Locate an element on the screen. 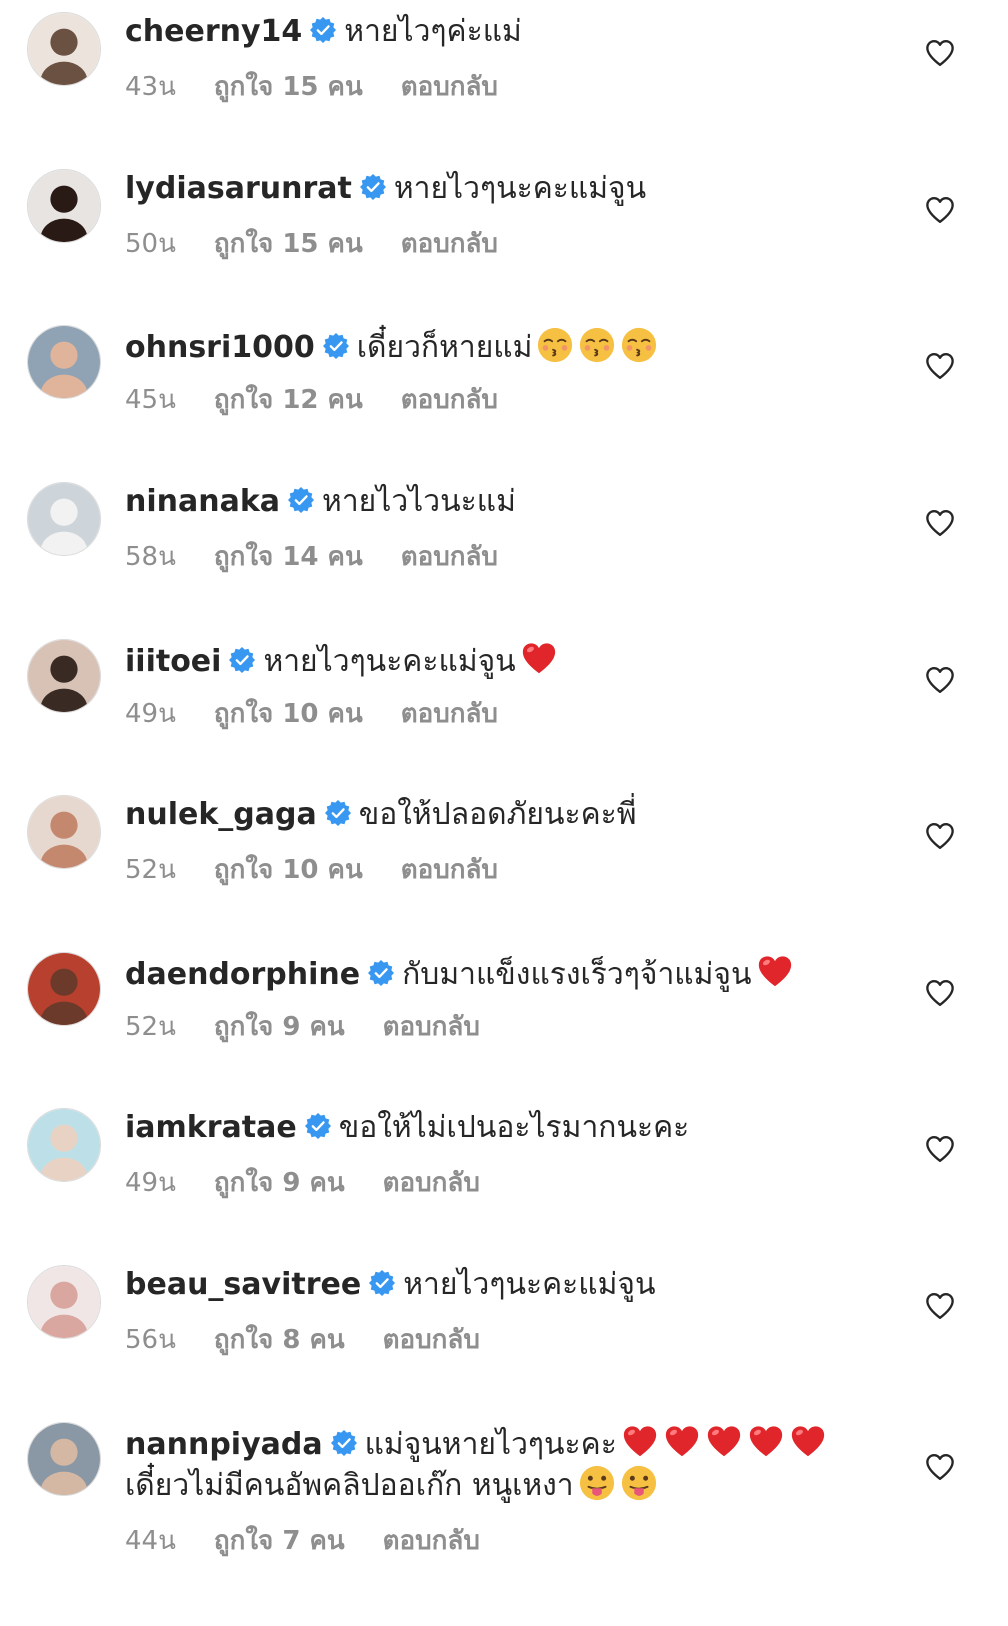 The height and width of the screenshot is (1626, 1008). comment-text-line: iamkratae ขอให้ไม่เปนอะไรมากนะคะ is located at coordinates (407, 1128).